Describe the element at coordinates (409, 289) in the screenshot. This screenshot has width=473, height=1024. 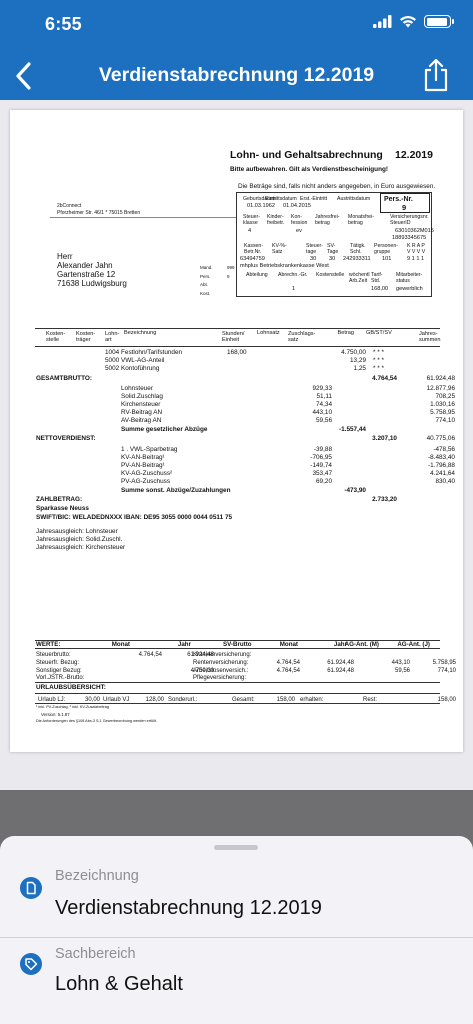
I see `info-value: gewerblich` at that location.